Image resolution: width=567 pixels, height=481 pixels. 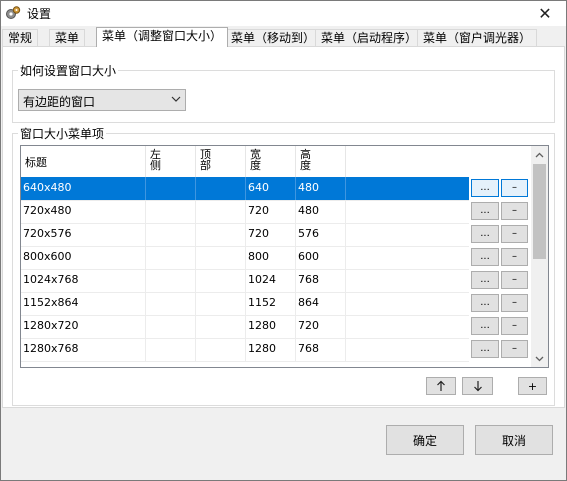 What do you see at coordinates (271, 188) in the screenshot?
I see `cell-width: 640` at bounding box center [271, 188].